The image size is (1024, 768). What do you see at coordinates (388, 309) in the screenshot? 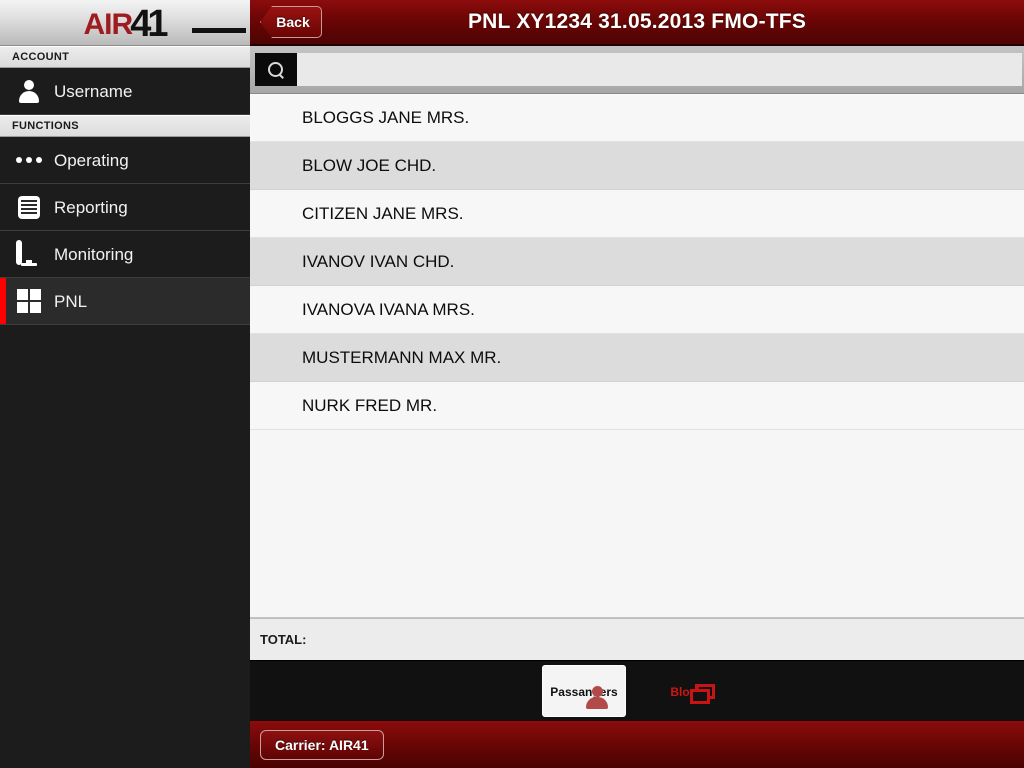
I see `passenger-name: IVANOVA IVANA MRS.` at bounding box center [388, 309].